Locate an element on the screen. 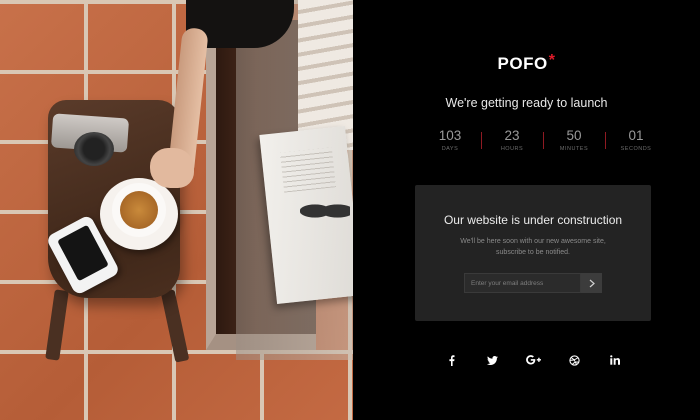 The height and width of the screenshot is (420, 700). logo-text: POFO is located at coordinates (522, 63).